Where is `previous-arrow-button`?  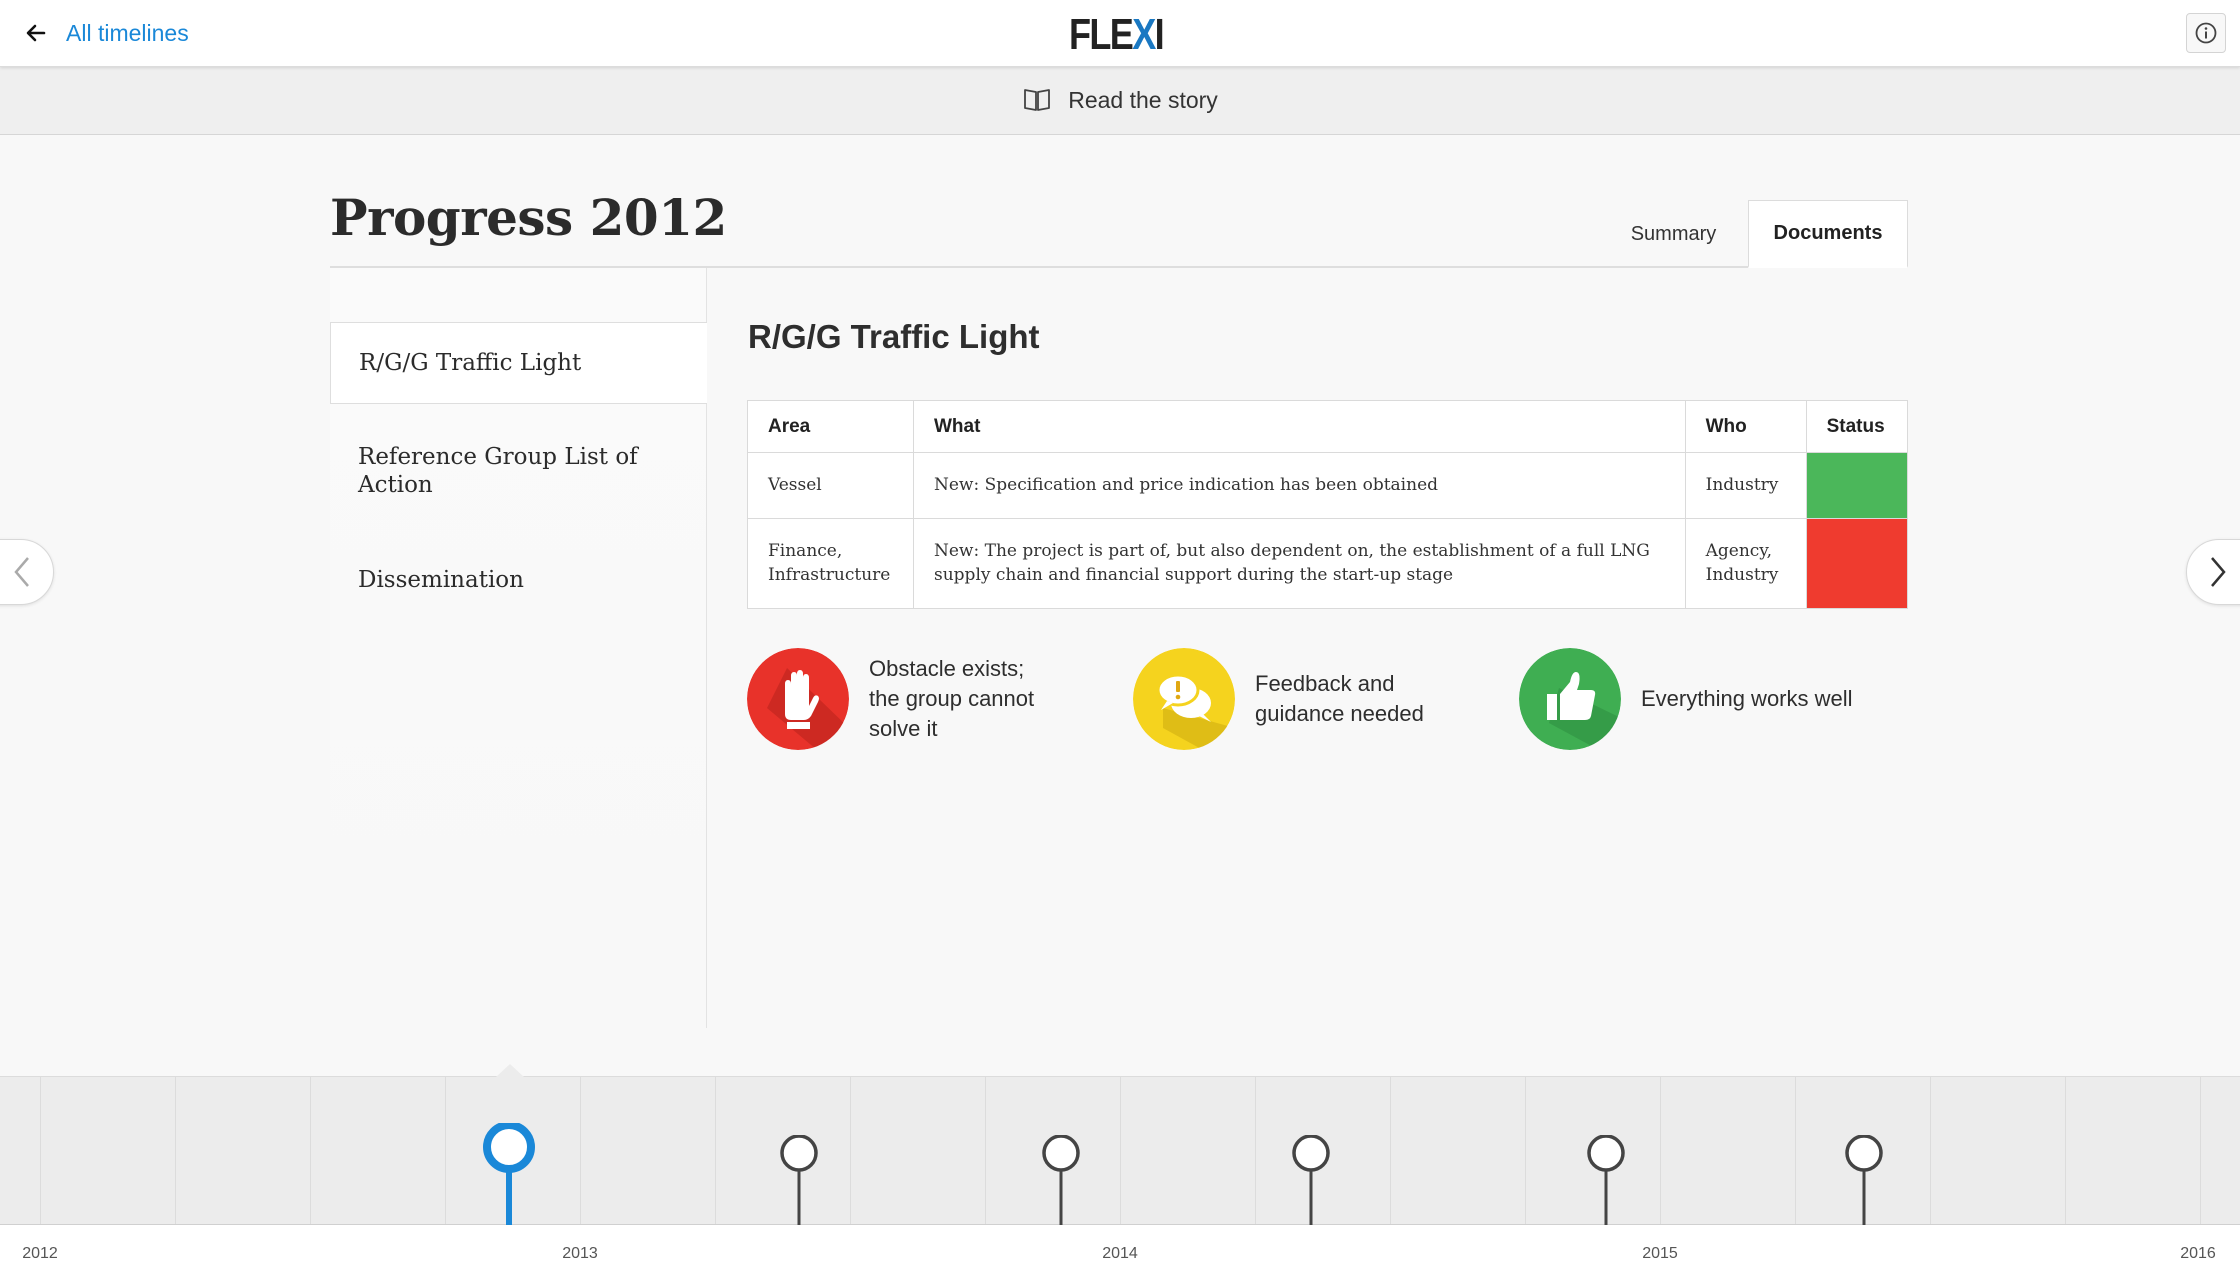 previous-arrow-button is located at coordinates (27, 572).